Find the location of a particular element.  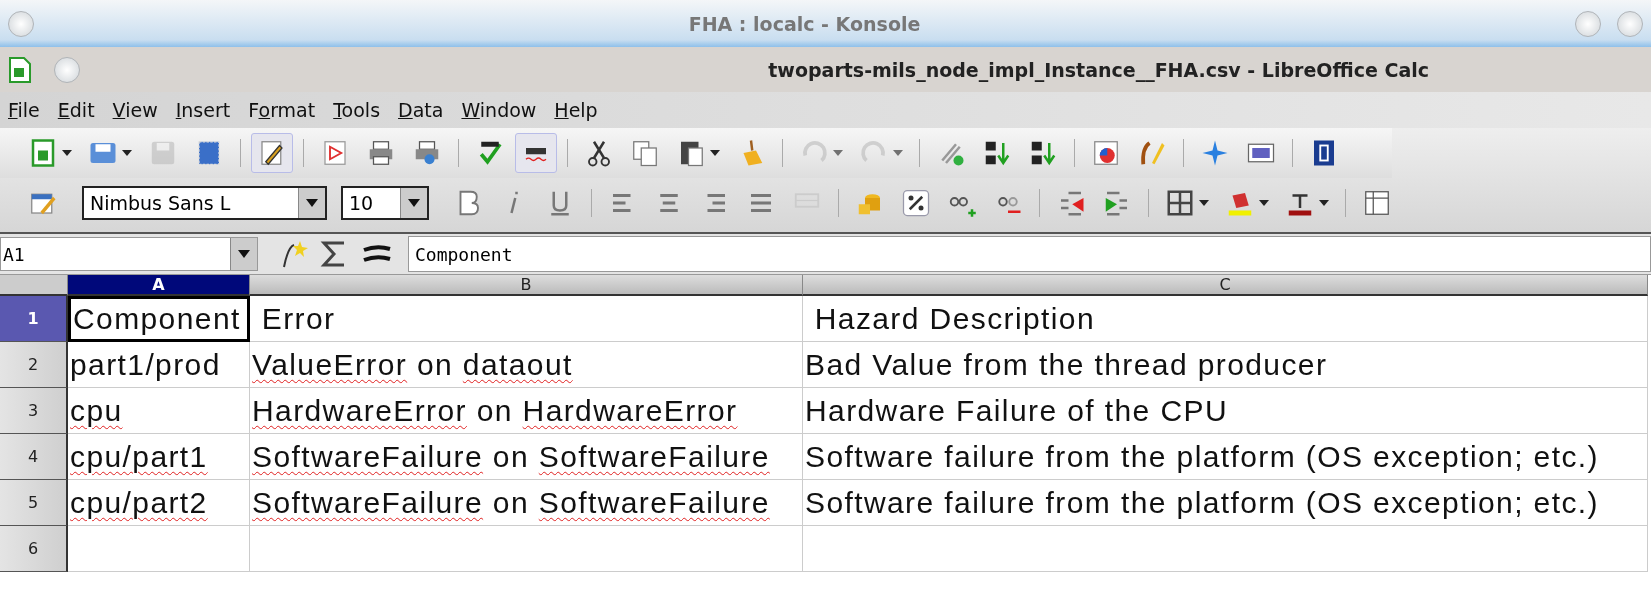

table-cell: HardwareError on HardwareError is located at coordinates (526, 411).